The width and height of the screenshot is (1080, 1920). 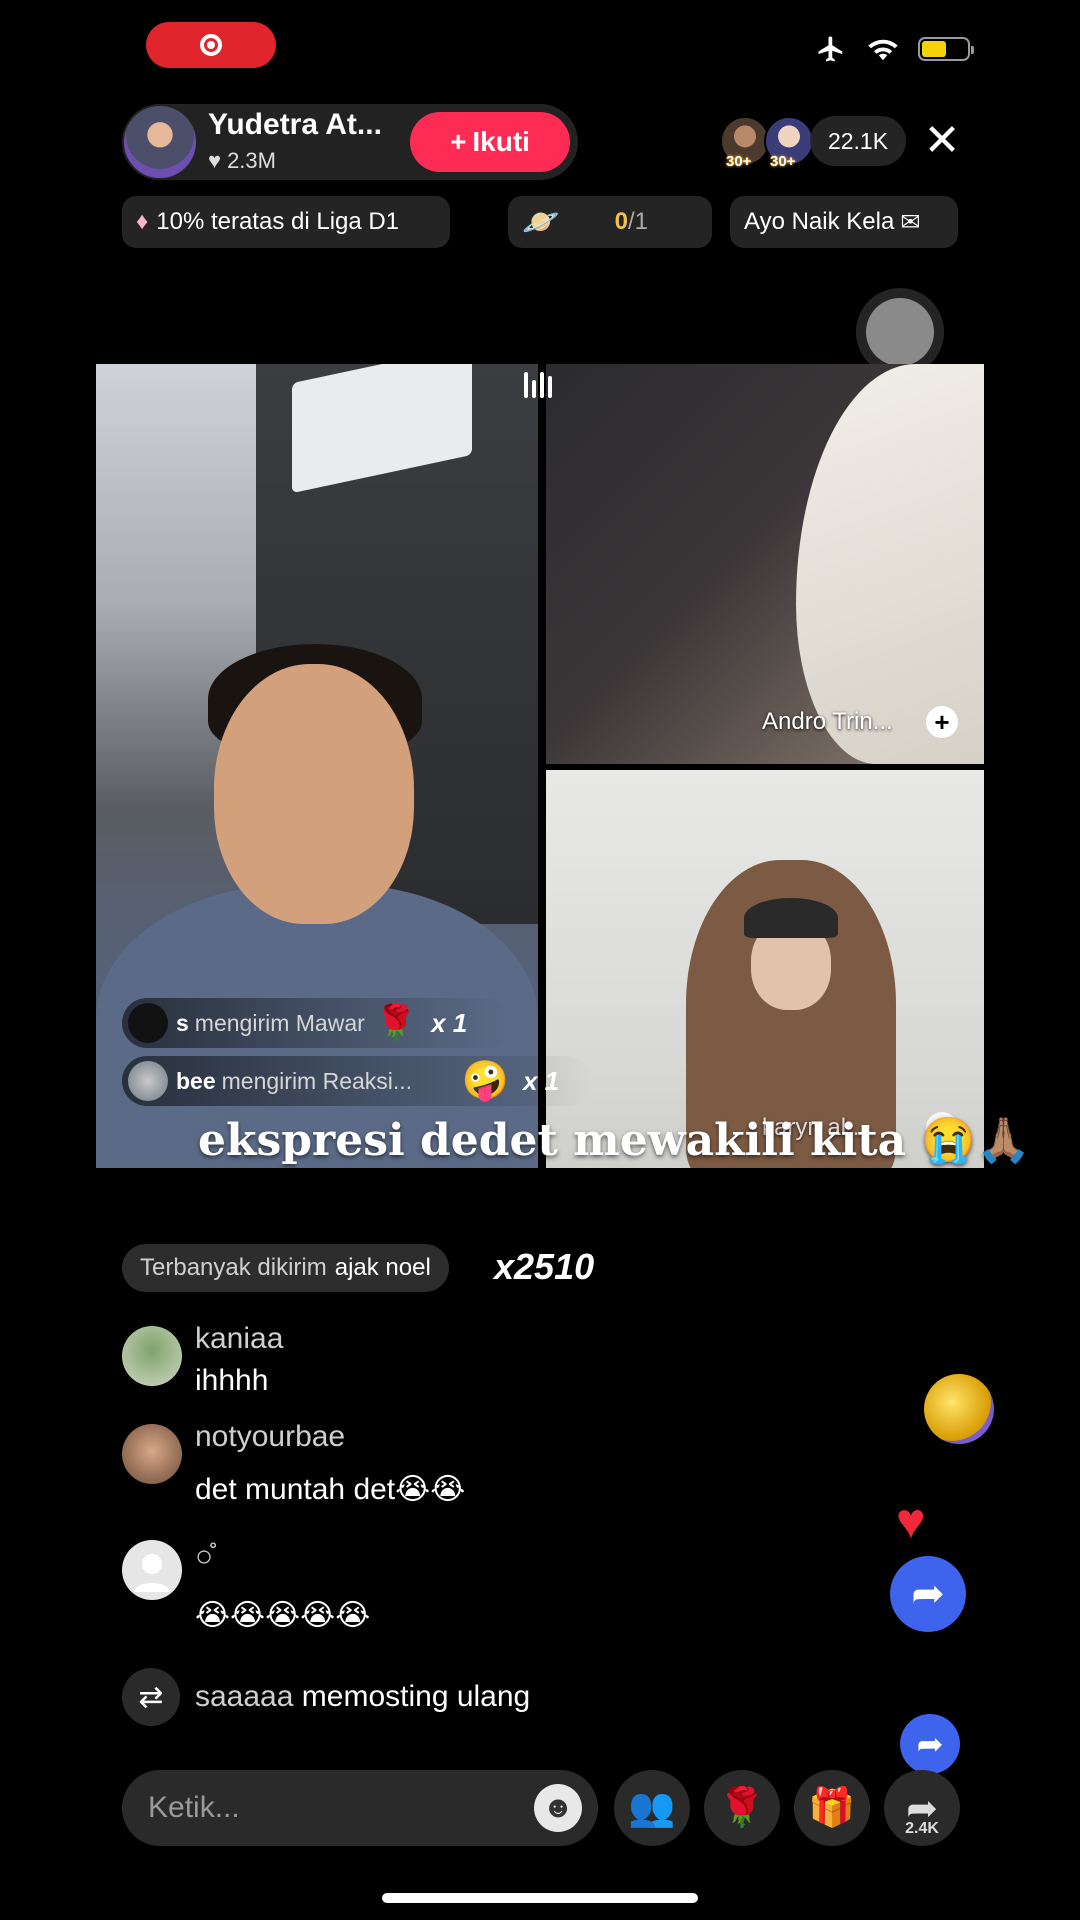 I want to click on share-button-small: ➦, so click(x=930, y=1744).